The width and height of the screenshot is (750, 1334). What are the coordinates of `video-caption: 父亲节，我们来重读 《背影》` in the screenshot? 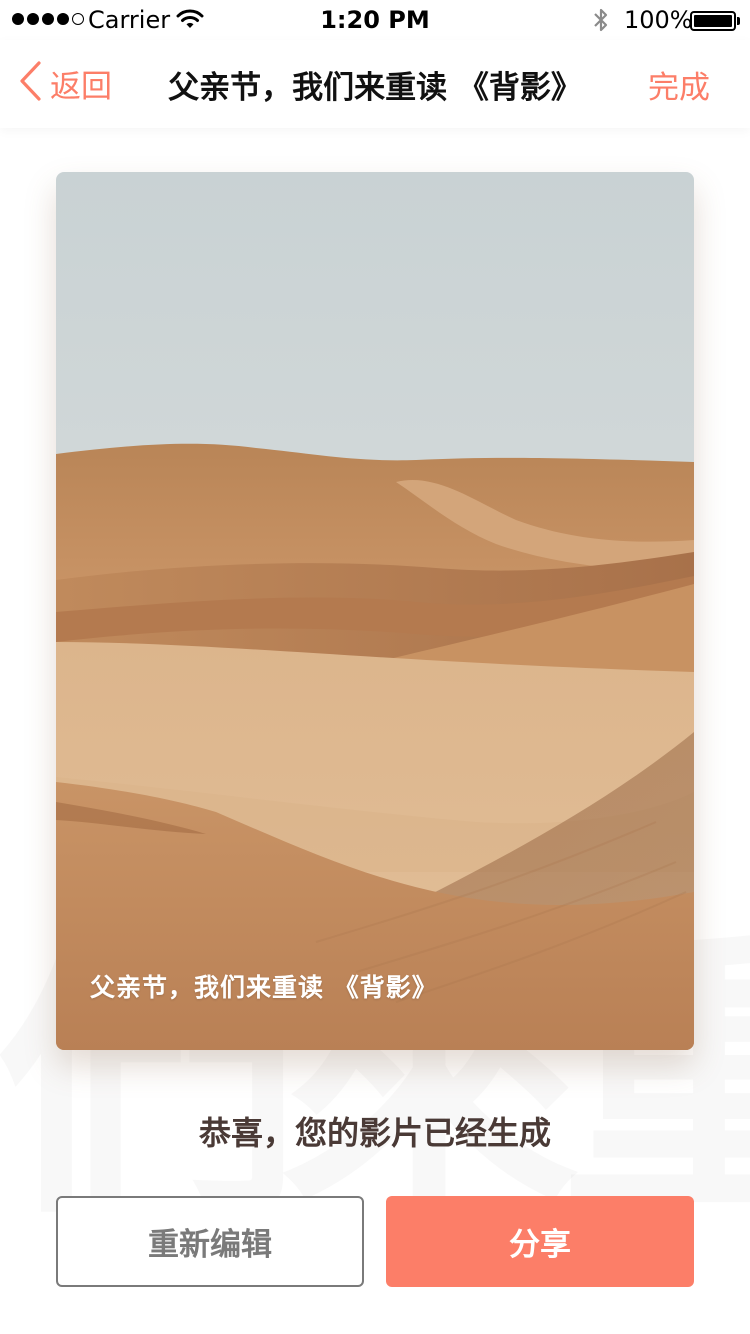 It's located at (264, 987).